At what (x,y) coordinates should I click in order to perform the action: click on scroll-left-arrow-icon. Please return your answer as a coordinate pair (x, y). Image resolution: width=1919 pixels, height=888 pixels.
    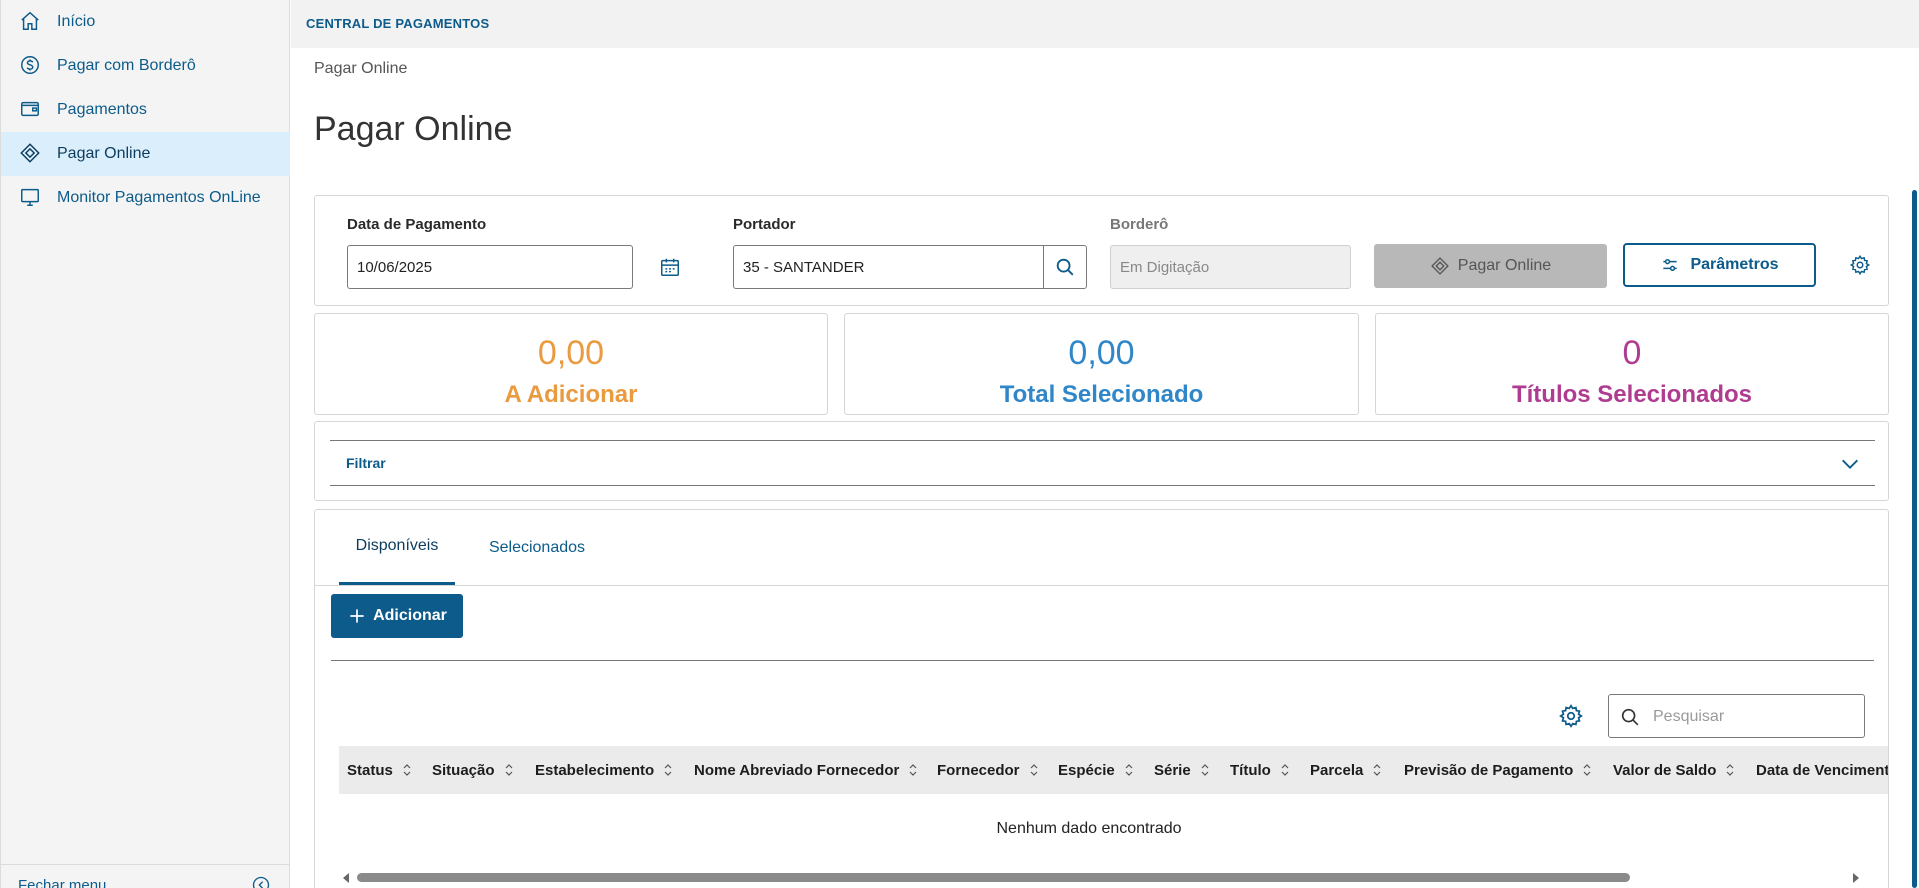
    Looking at the image, I should click on (346, 878).